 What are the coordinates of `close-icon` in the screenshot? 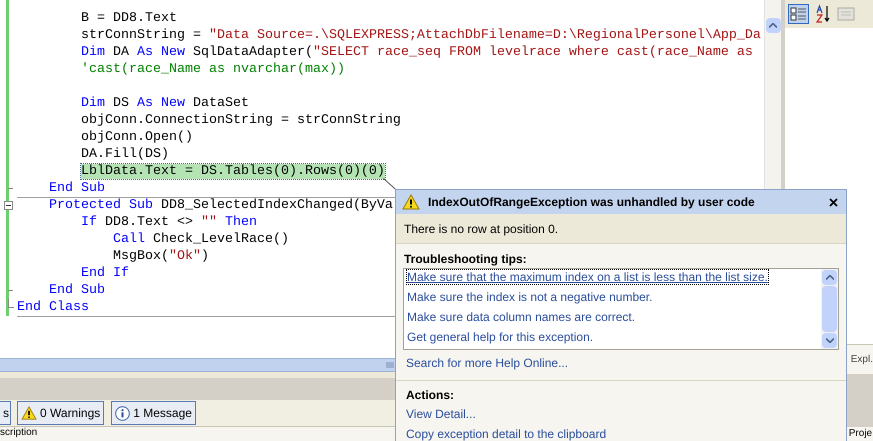 It's located at (833, 202).